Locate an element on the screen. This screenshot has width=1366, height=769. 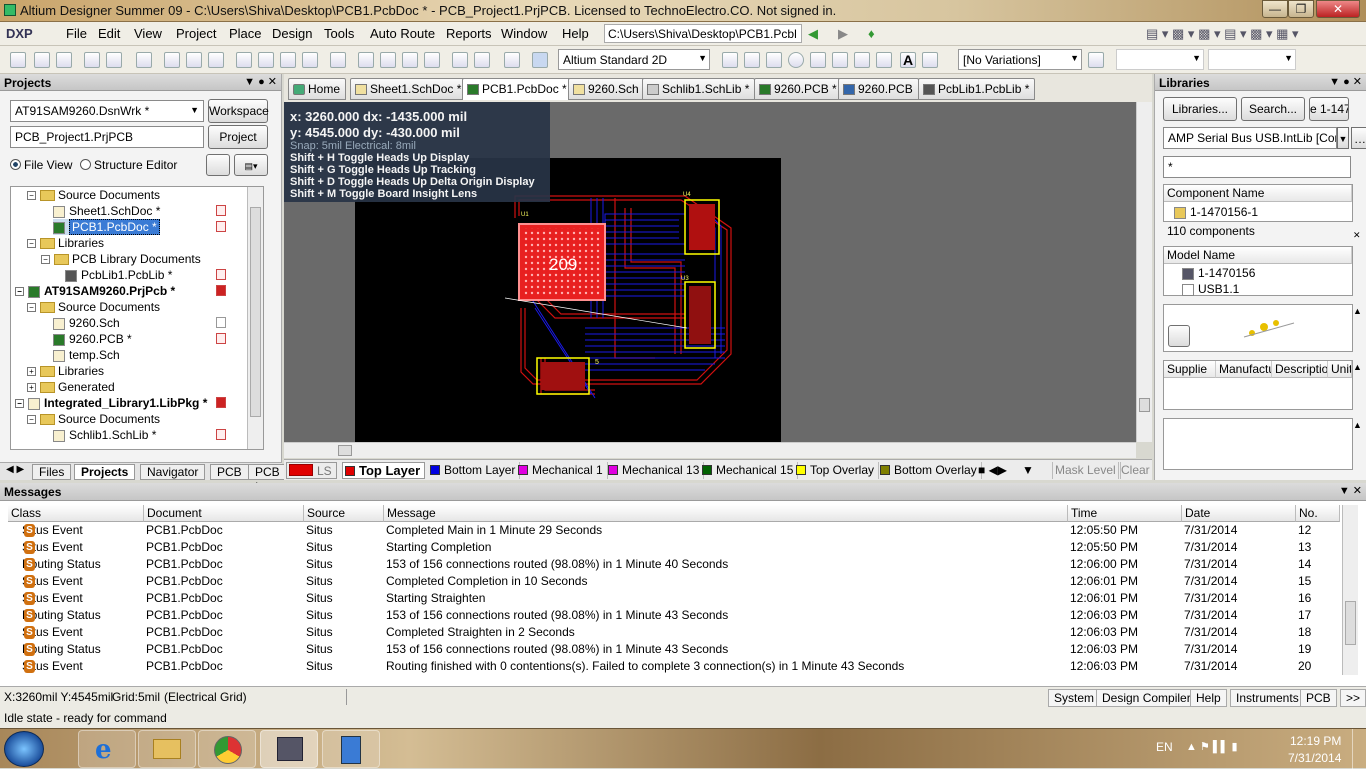
messages-scrollbar is located at coordinates (1350, 590).